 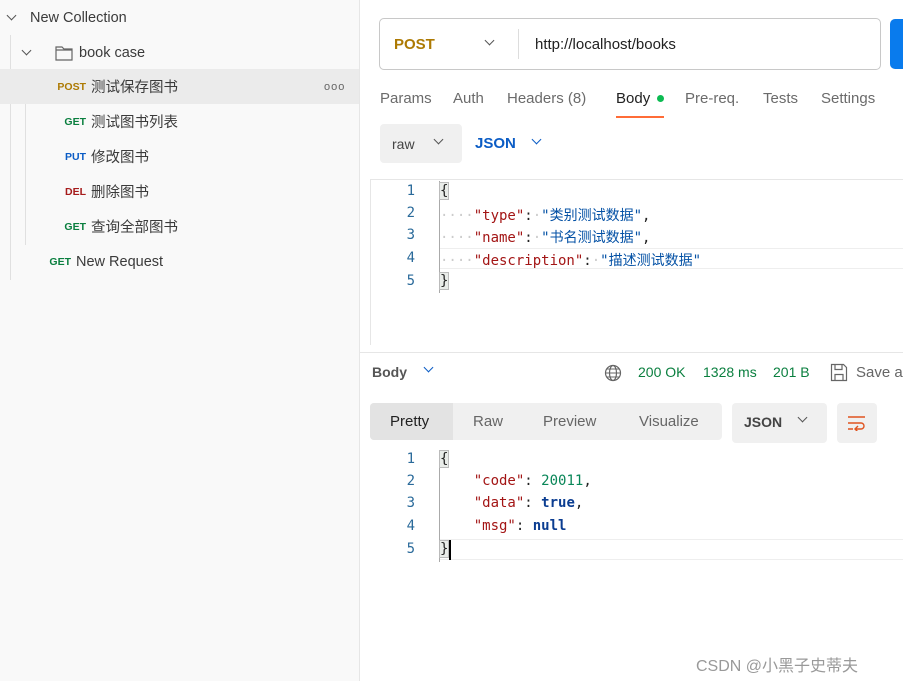 What do you see at coordinates (712, 98) in the screenshot?
I see `tab-pre-request: Pre-req.` at bounding box center [712, 98].